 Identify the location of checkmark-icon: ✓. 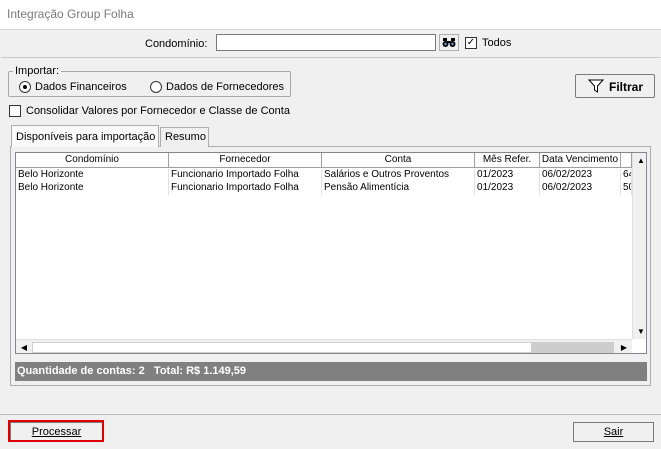
(471, 42).